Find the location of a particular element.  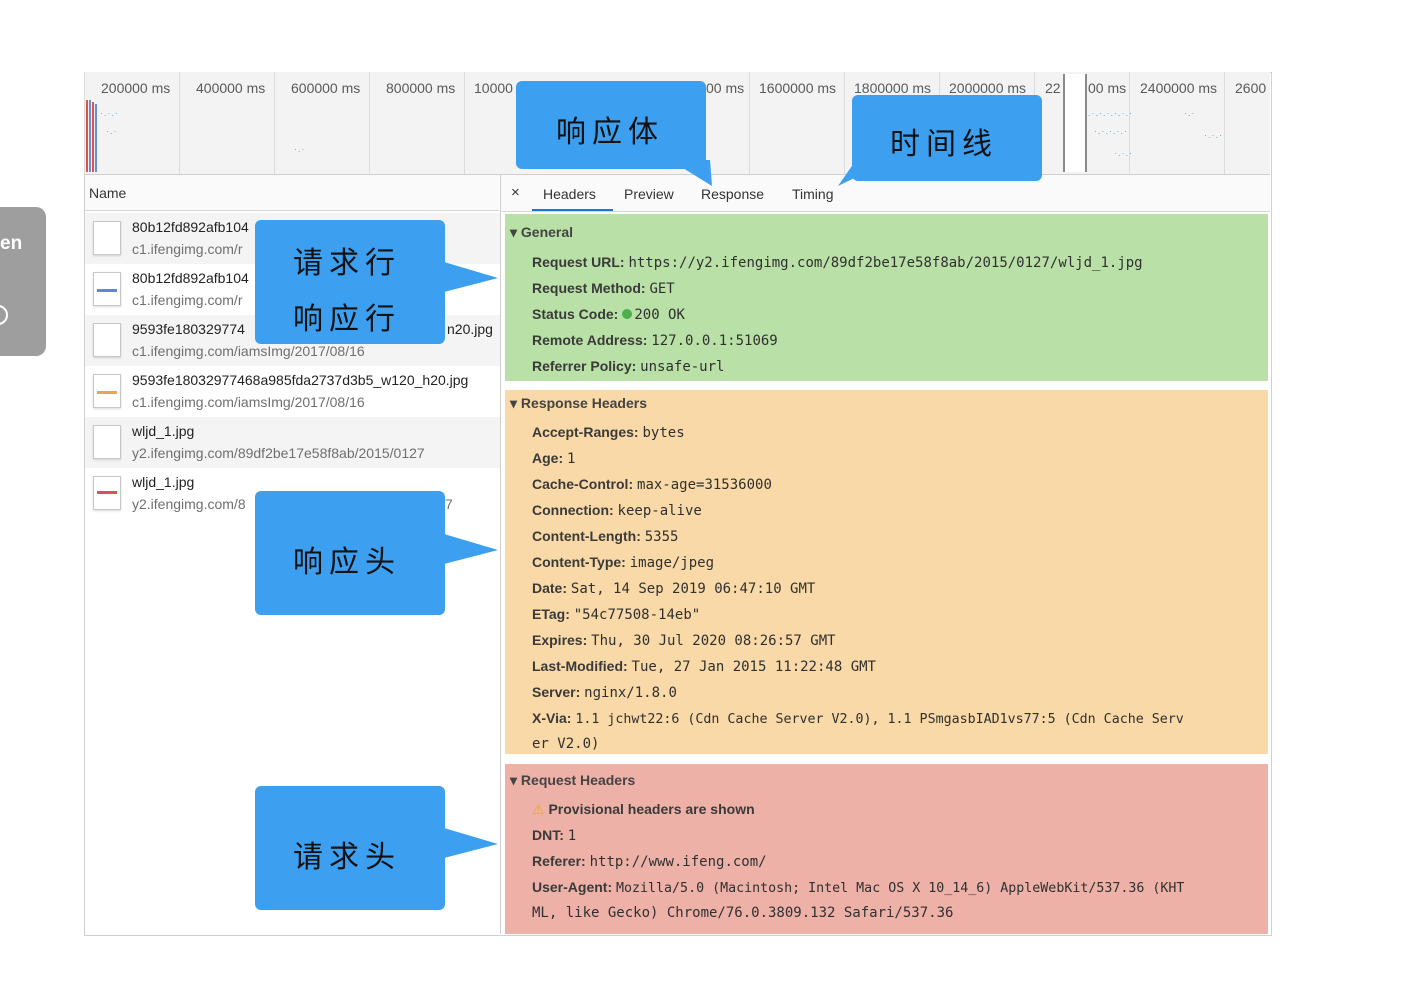

header-key: Expires: is located at coordinates (560, 640).